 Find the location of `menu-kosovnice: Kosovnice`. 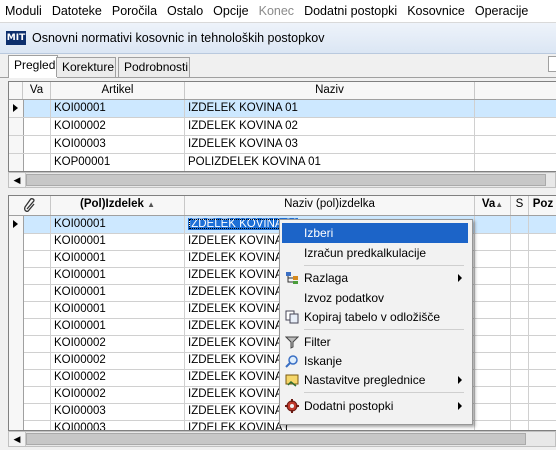

menu-kosovnice: Kosovnice is located at coordinates (436, 11).